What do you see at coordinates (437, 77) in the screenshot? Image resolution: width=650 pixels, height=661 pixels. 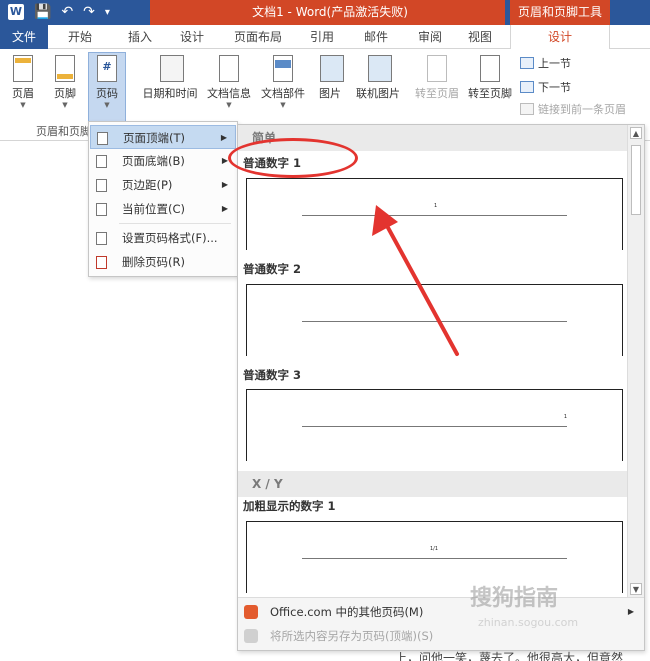 I see `goto-header-button: 转至页眉` at bounding box center [437, 77].